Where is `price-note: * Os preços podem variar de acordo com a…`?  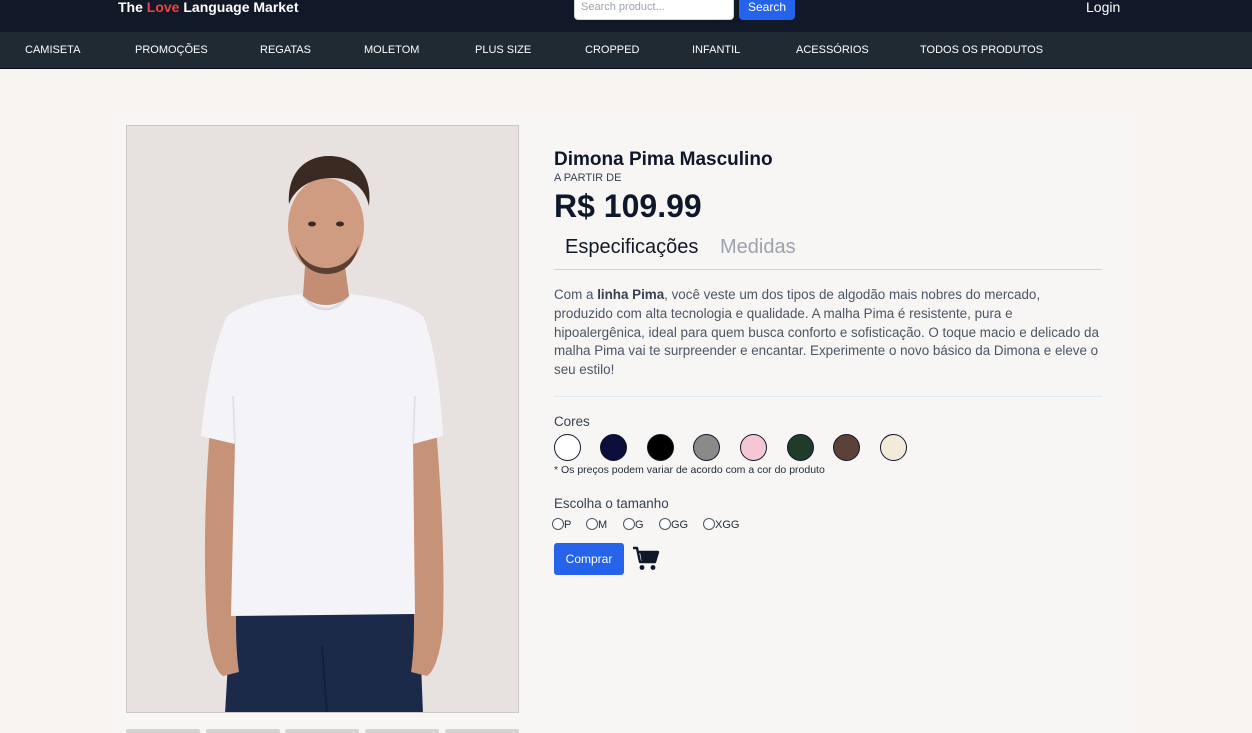
price-note: * Os preços podem variar de acordo com a… is located at coordinates (689, 470).